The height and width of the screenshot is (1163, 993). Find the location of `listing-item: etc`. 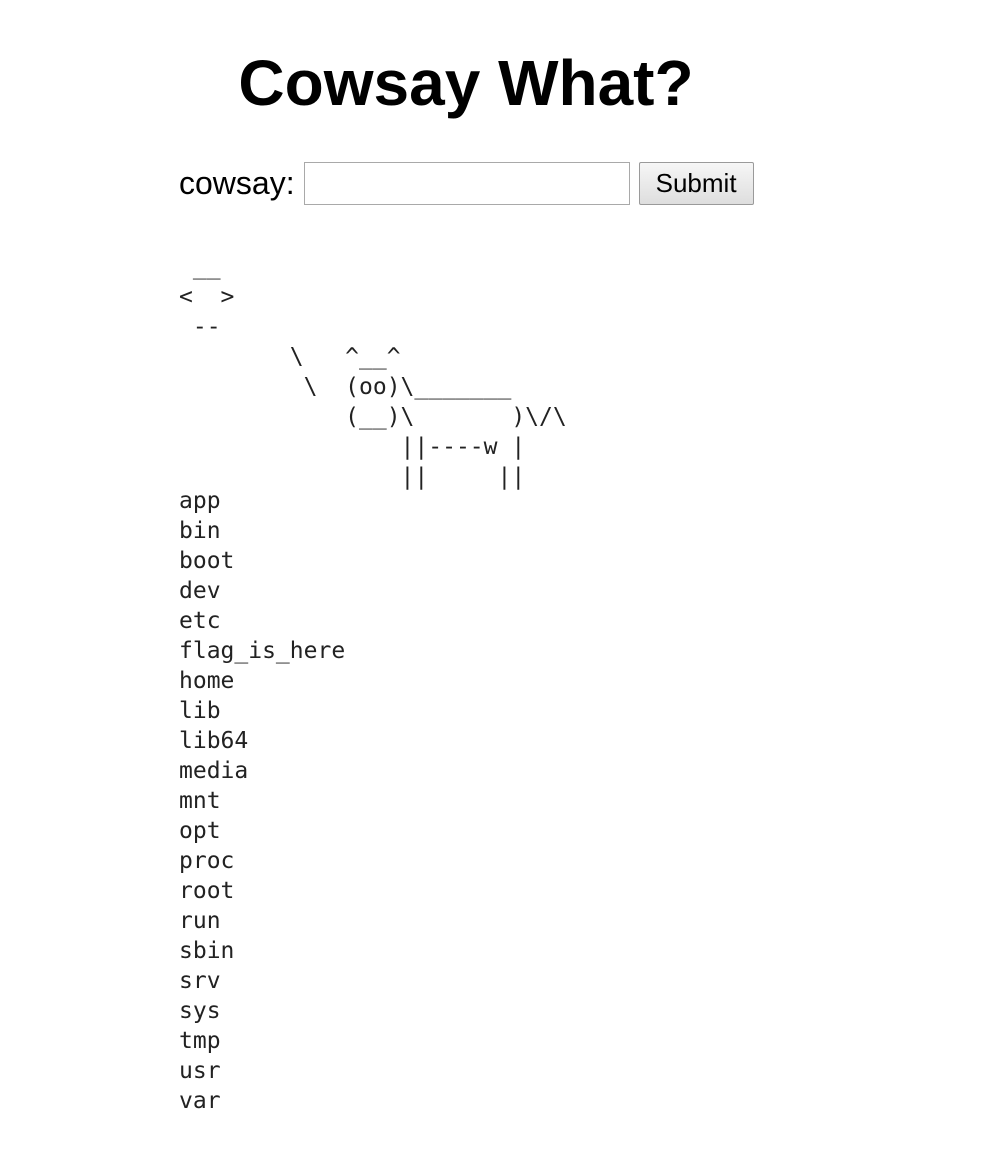

listing-item: etc is located at coordinates (200, 621).